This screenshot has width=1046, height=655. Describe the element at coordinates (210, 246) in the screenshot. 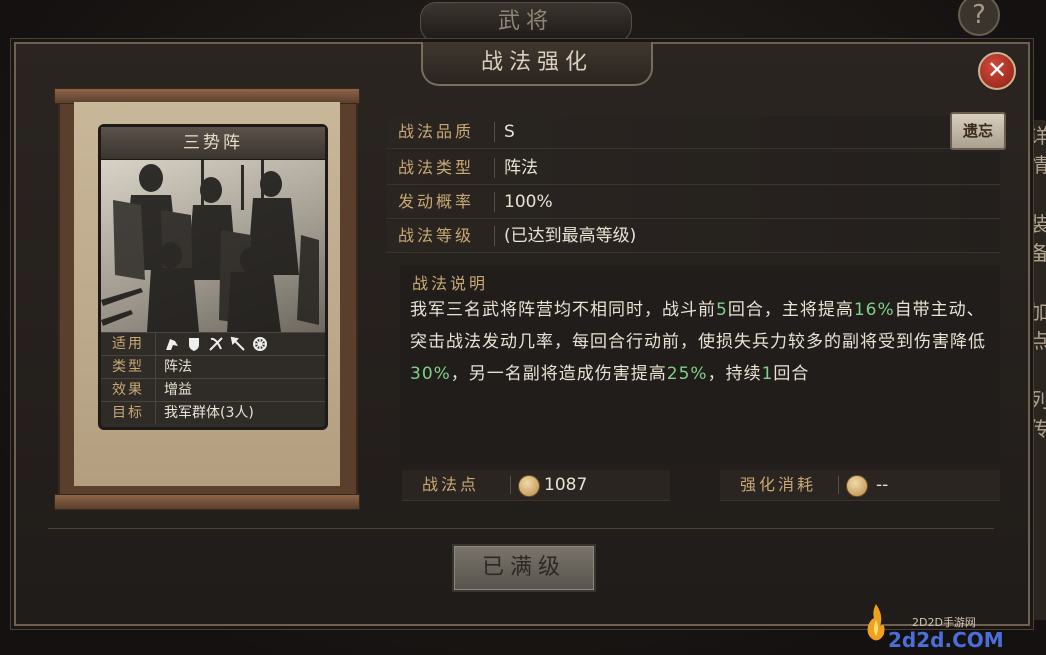

I see `soldiers-silhouette-icon` at that location.